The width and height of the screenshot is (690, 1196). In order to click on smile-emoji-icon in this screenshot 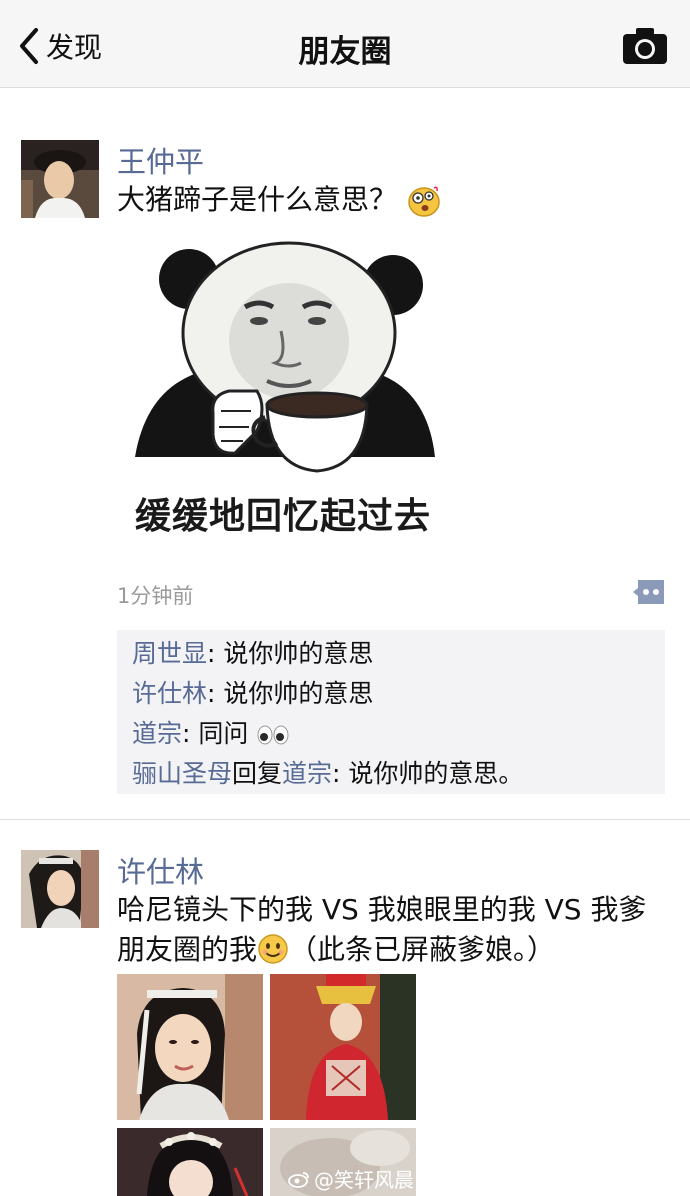, I will do `click(273, 949)`.